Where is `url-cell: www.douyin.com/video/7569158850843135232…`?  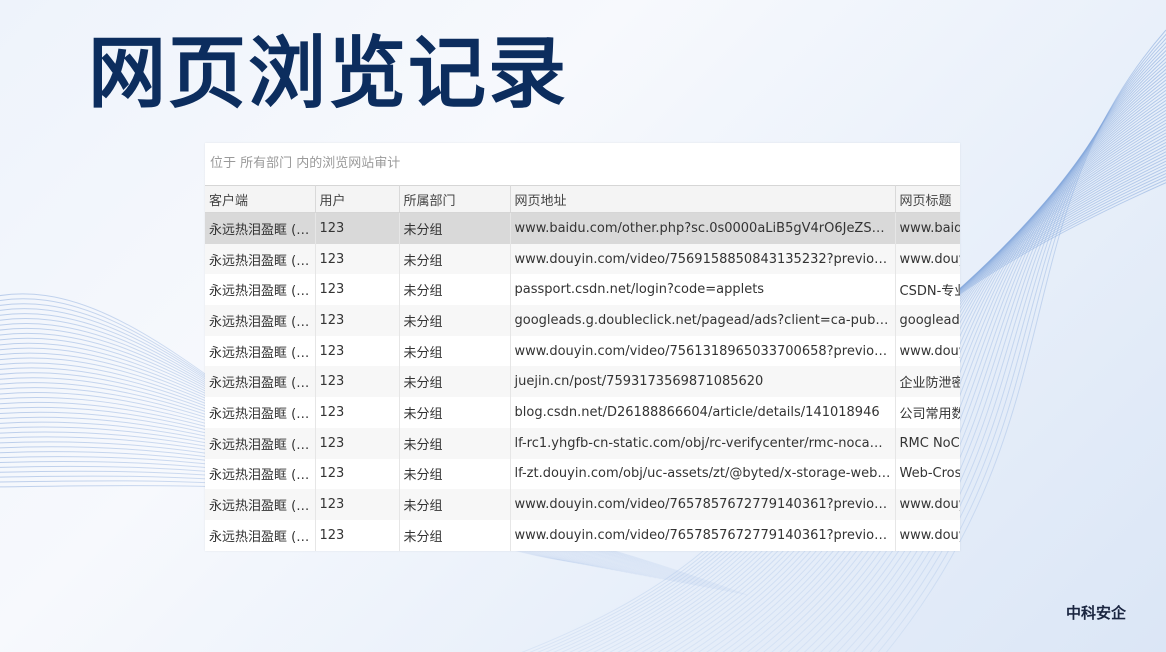
url-cell: www.douyin.com/video/7569158850843135232… is located at coordinates (703, 259).